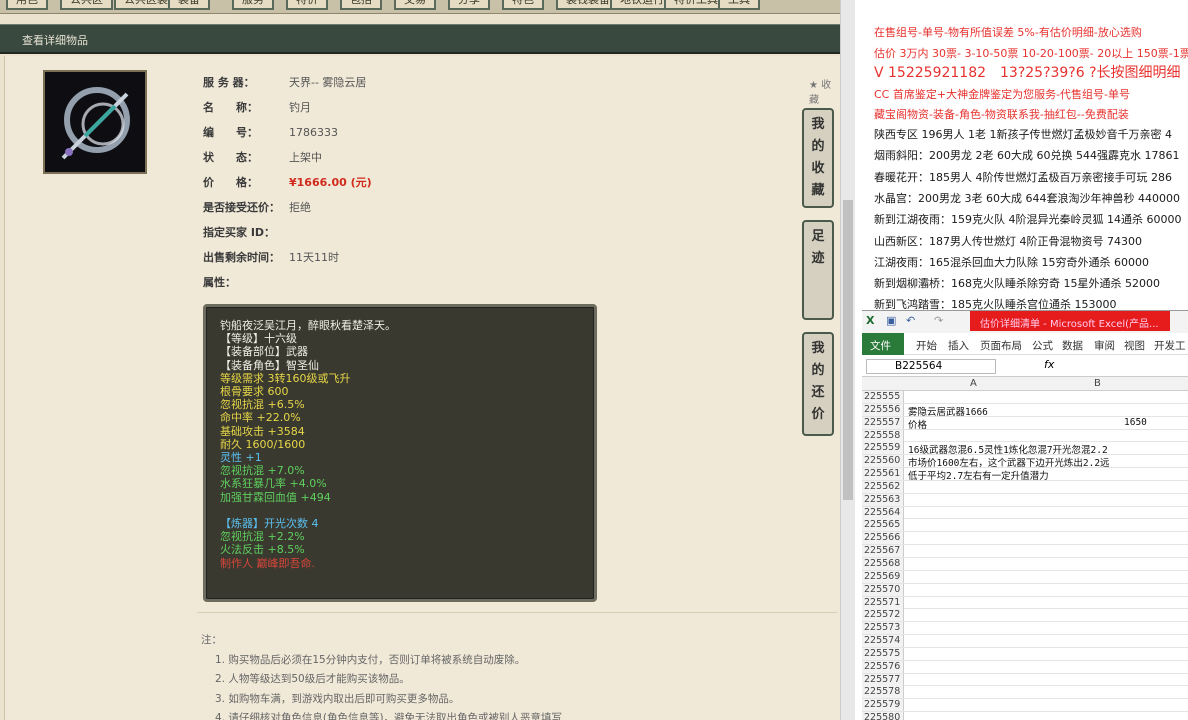  What do you see at coordinates (883, 679) in the screenshot?
I see `row-number: 225577` at bounding box center [883, 679].